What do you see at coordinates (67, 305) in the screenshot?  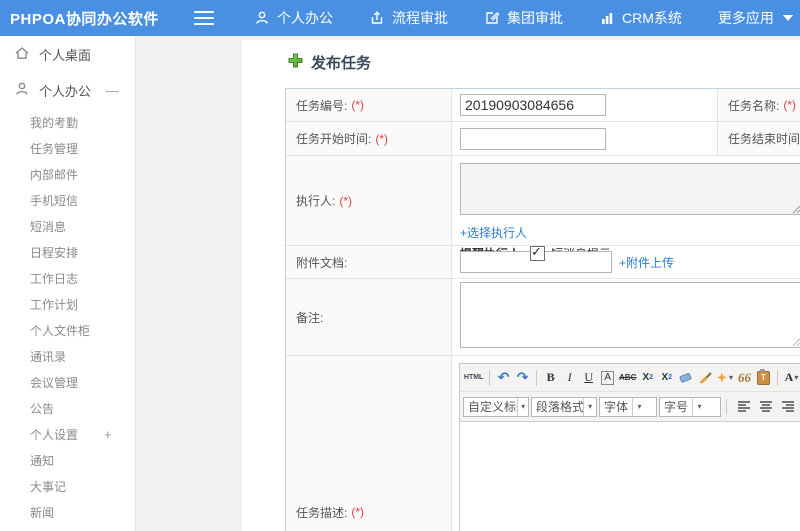 I see `sidebar-item-work-plan: 工作计划` at bounding box center [67, 305].